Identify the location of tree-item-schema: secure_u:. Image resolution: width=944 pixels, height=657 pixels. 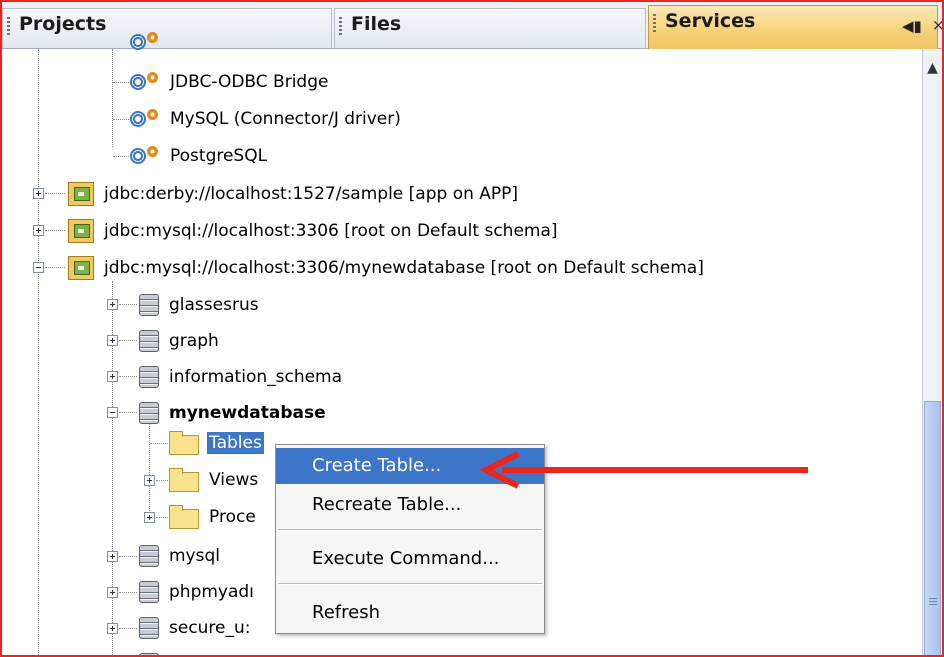
(196, 628).